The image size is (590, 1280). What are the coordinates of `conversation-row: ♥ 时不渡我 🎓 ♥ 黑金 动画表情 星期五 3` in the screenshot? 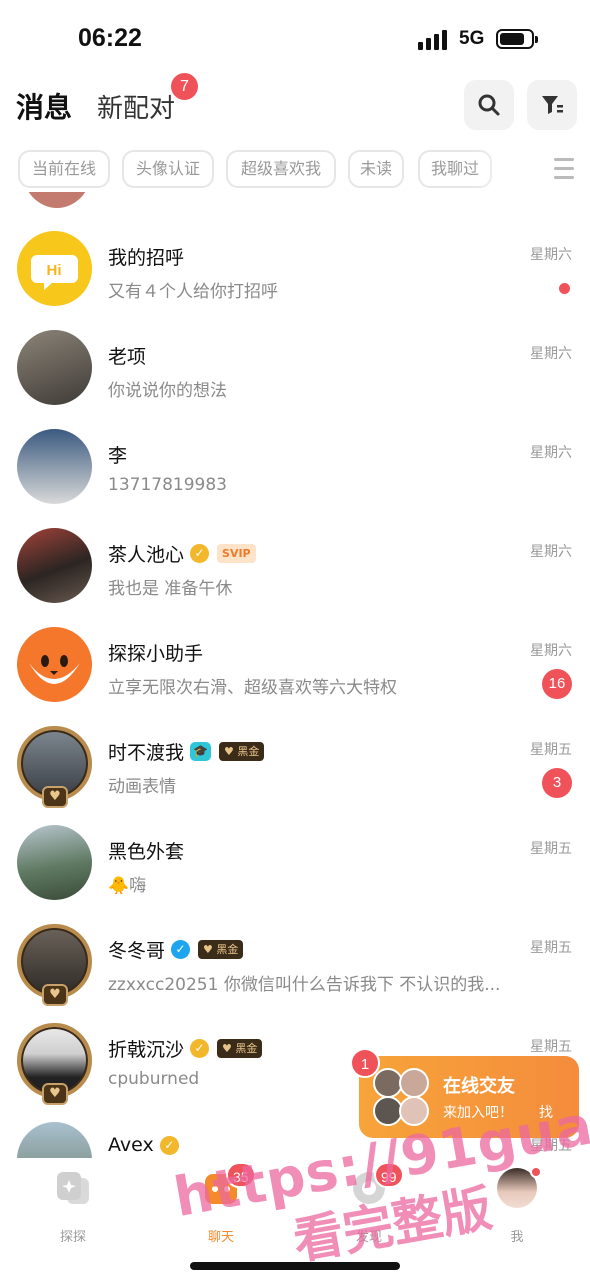 It's located at (295, 775).